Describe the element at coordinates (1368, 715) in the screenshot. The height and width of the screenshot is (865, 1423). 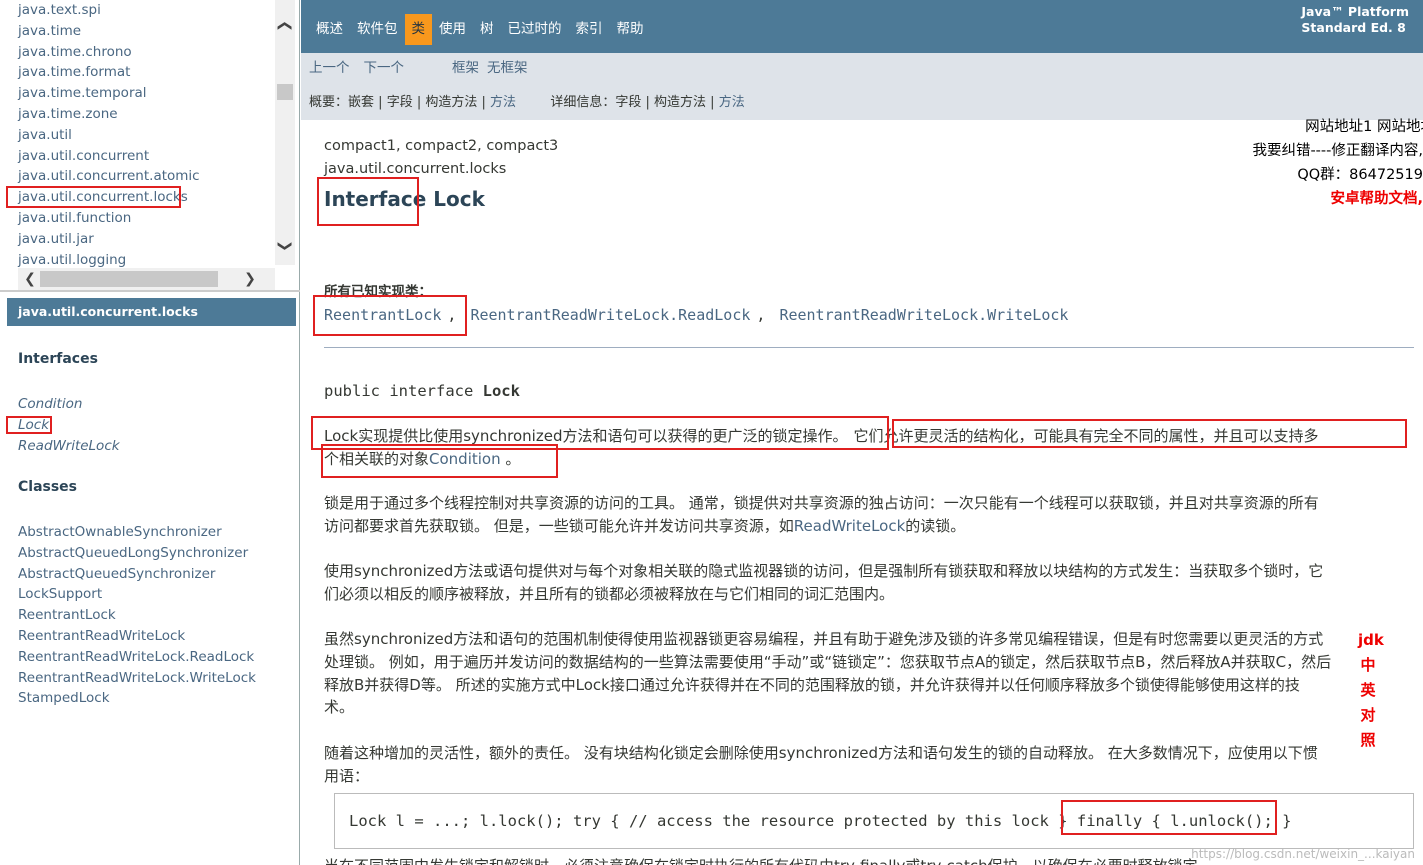
I see `side-note-char: 对` at that location.